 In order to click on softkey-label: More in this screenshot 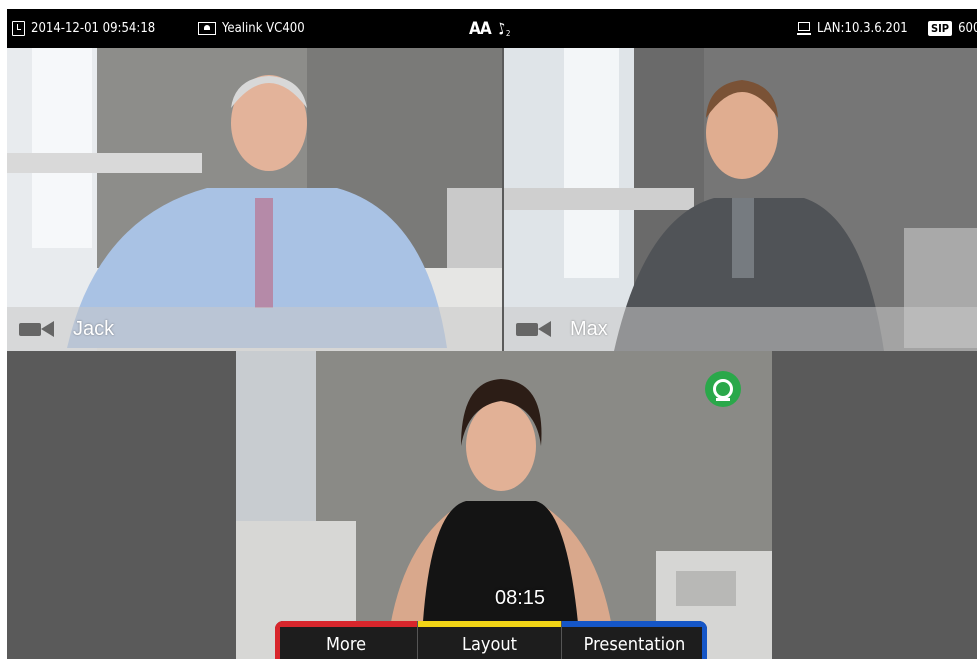, I will do `click(346, 644)`.